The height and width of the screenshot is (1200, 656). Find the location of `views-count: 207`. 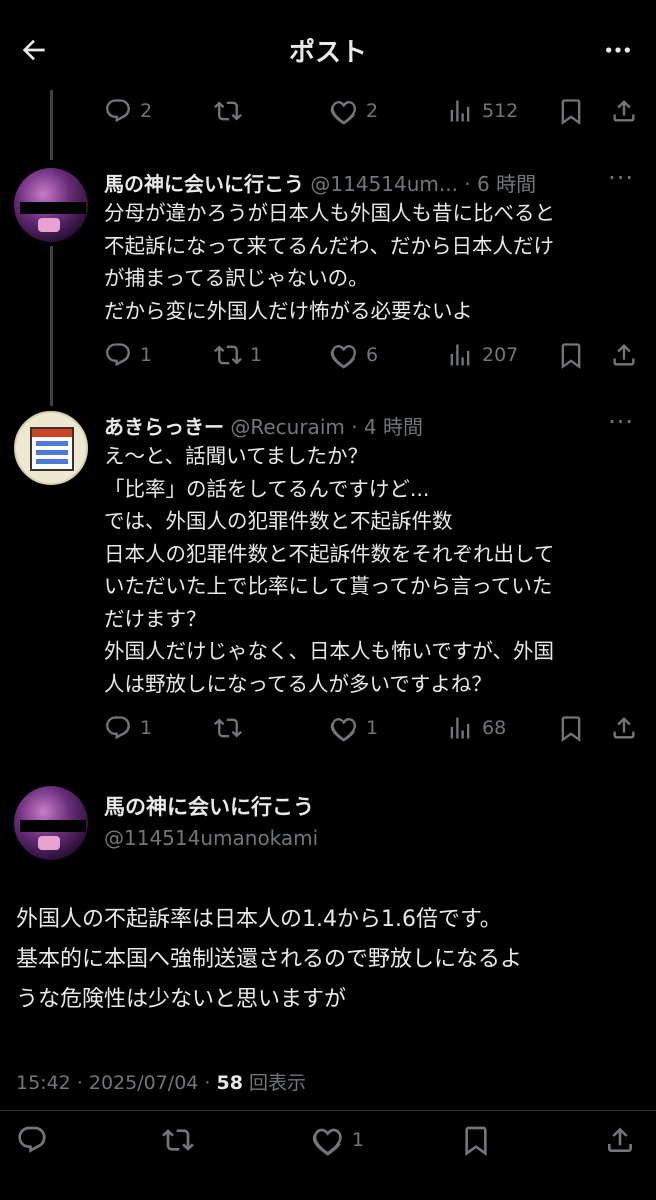

views-count: 207 is located at coordinates (500, 355).